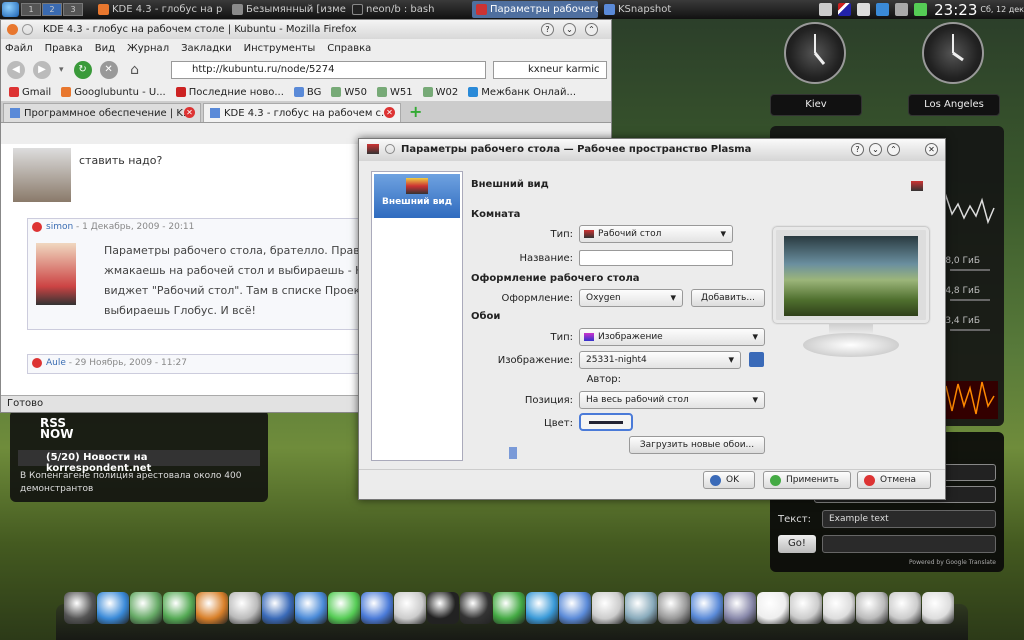 This screenshot has width=1024, height=640. I want to click on tab-software: Программное обеспечение | K... ✕, so click(102, 112).